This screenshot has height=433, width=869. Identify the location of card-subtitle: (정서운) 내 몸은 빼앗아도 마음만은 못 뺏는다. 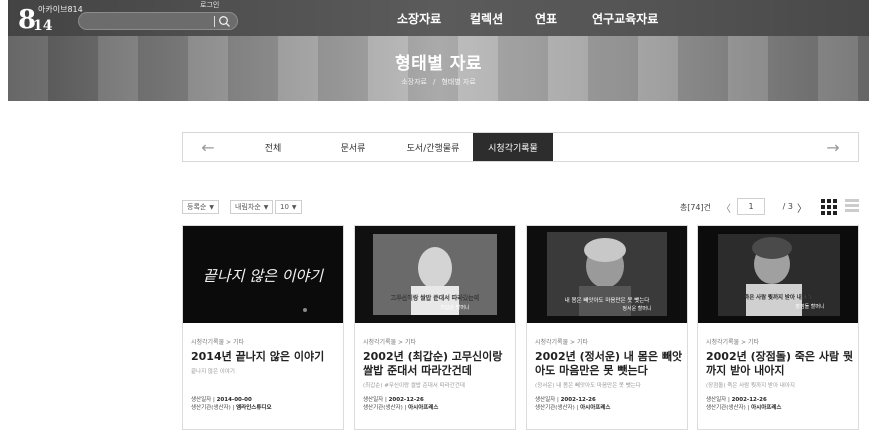
(588, 386).